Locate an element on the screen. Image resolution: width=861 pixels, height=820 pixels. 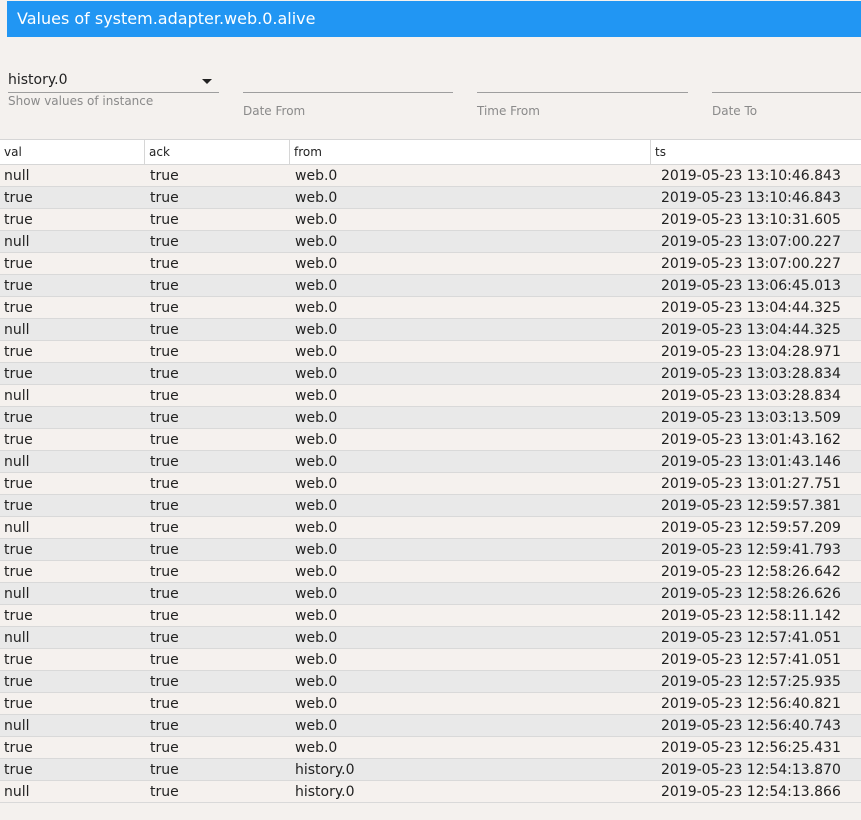
table-row: true true web.0 2019-05-23 13:04:44.325 is located at coordinates (430, 308).